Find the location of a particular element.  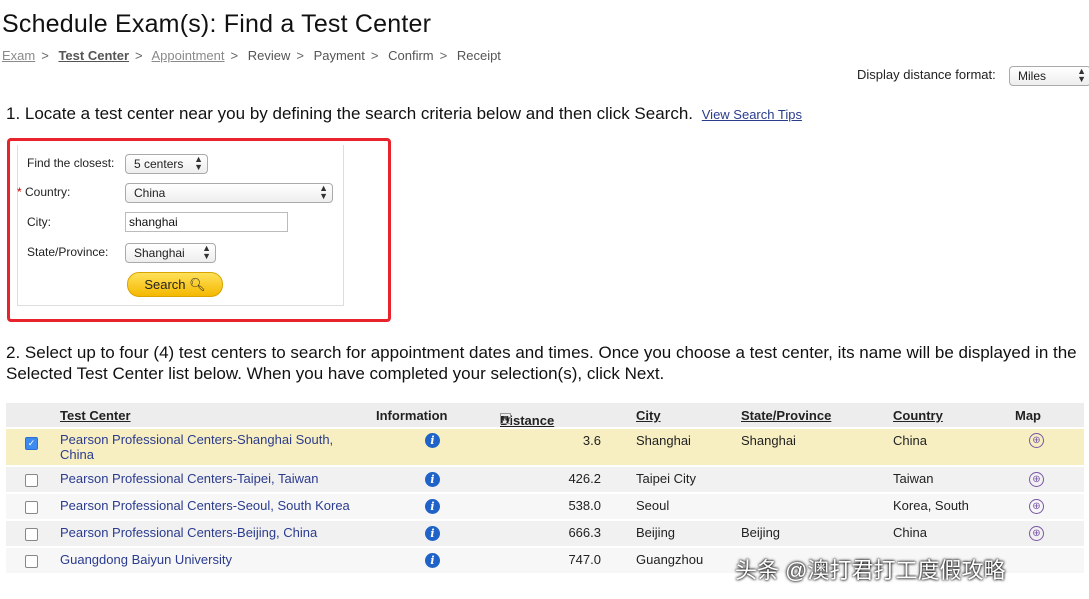

country-cell: Taiwan is located at coordinates (913, 478).